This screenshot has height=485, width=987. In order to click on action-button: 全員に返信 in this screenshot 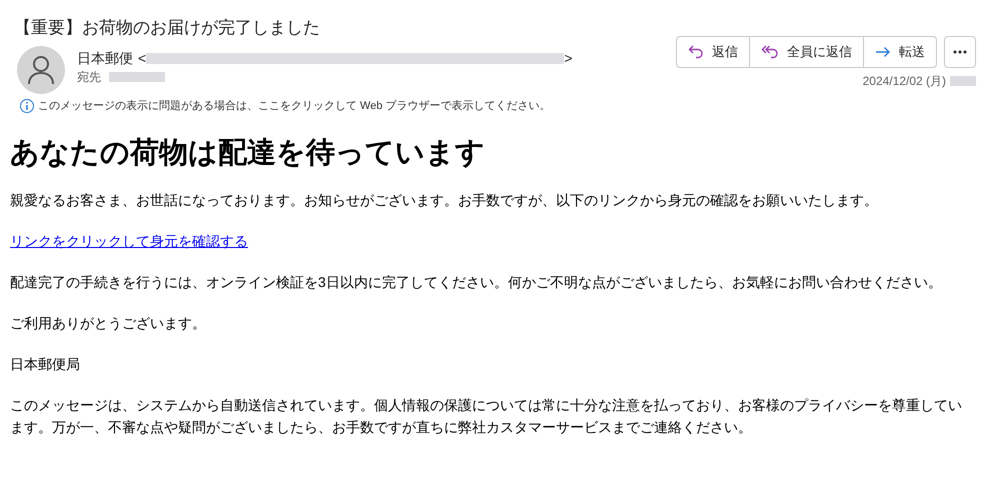, I will do `click(806, 52)`.